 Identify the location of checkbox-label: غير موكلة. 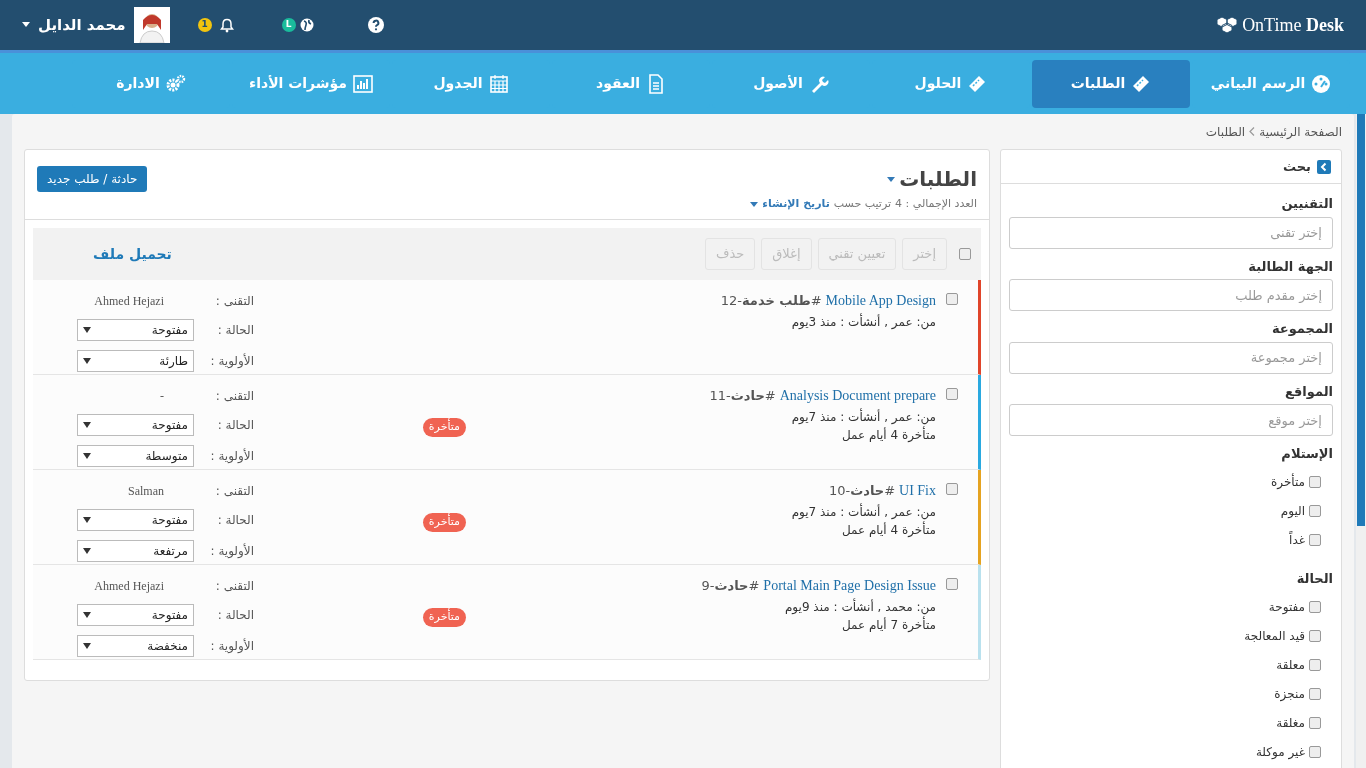
(1280, 752).